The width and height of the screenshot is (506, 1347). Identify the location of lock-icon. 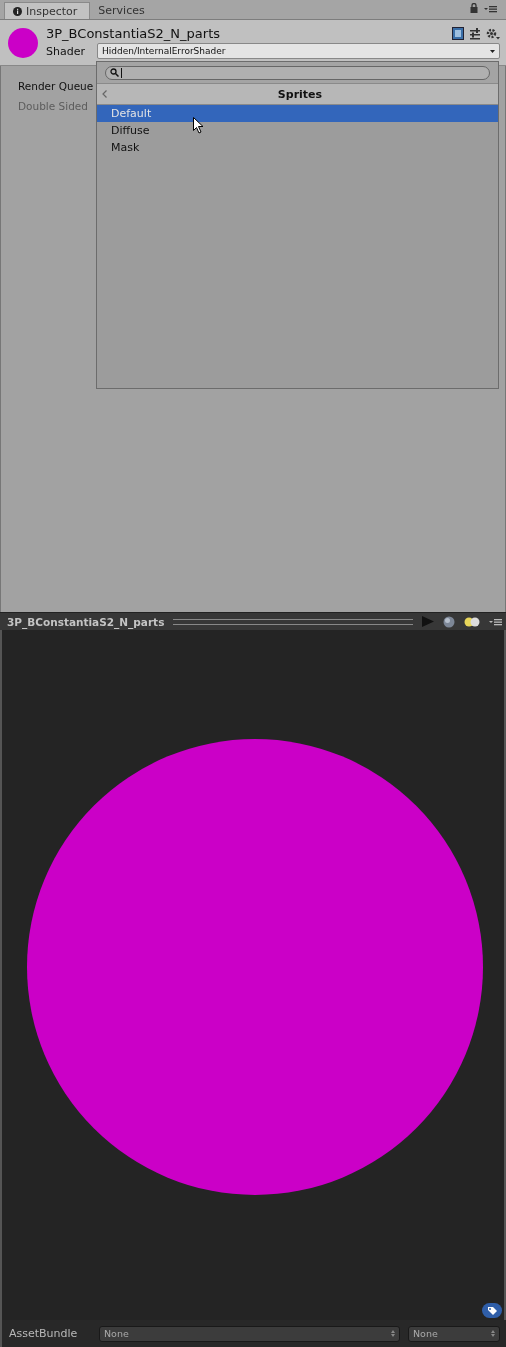
(474, 8).